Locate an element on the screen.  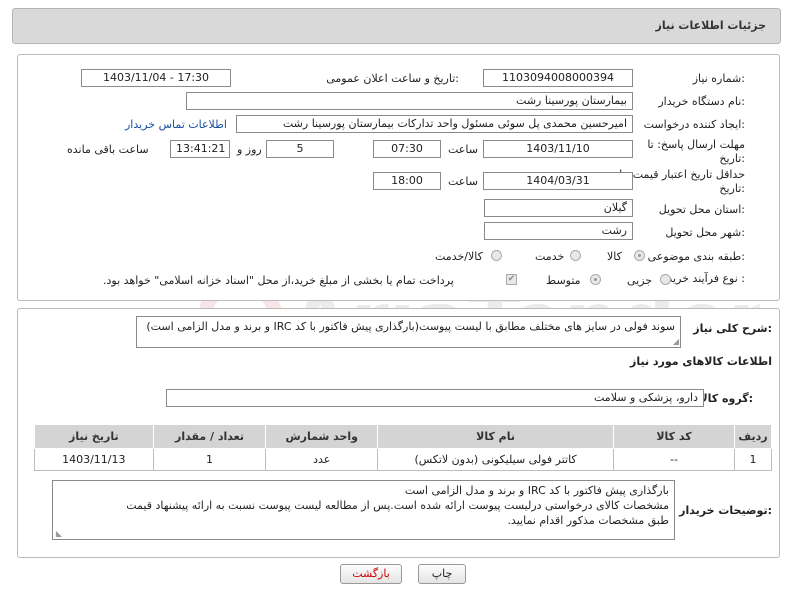
summary-label: شرح کلی نیاز: is located at coordinates (732, 328).